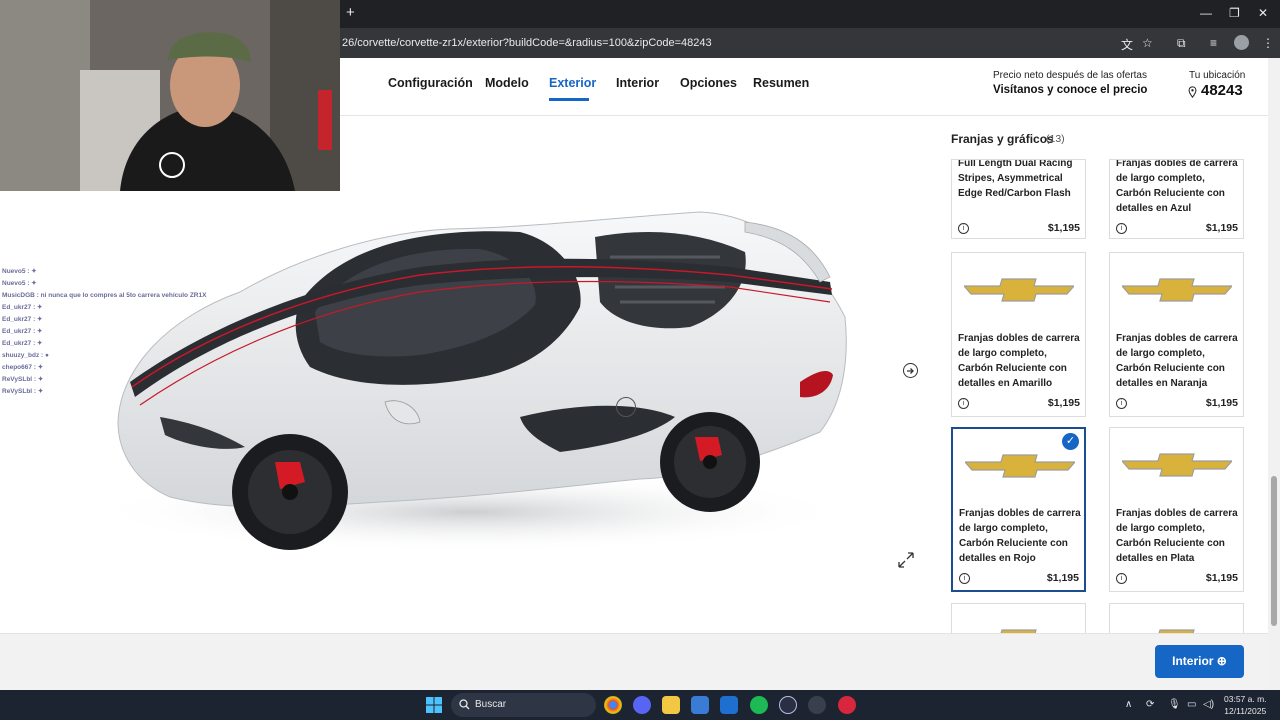  I want to click on nav-modelo: Modelo, so click(507, 83).